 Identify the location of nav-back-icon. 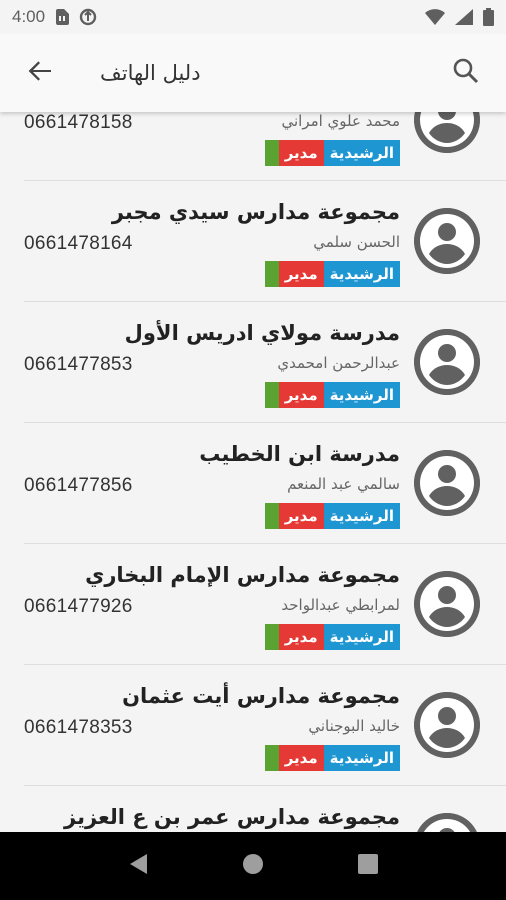
(138, 866).